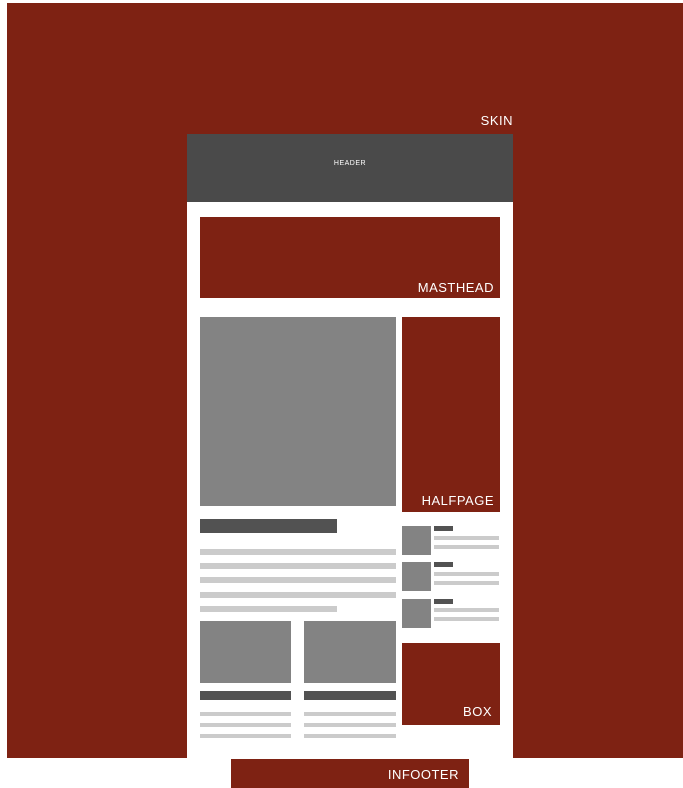 The height and width of the screenshot is (788, 683). What do you see at coordinates (423, 774) in the screenshot?
I see `infooter-label: INFOOTER` at bounding box center [423, 774].